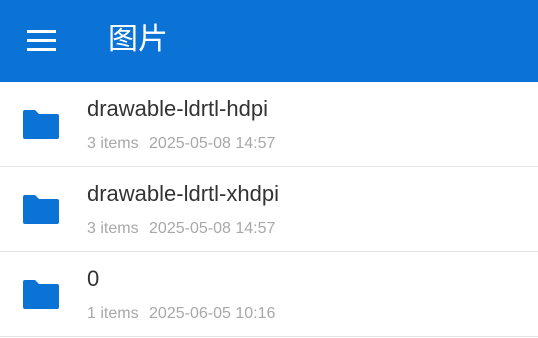 The height and width of the screenshot is (338, 538). I want to click on menu-button, so click(42, 40).